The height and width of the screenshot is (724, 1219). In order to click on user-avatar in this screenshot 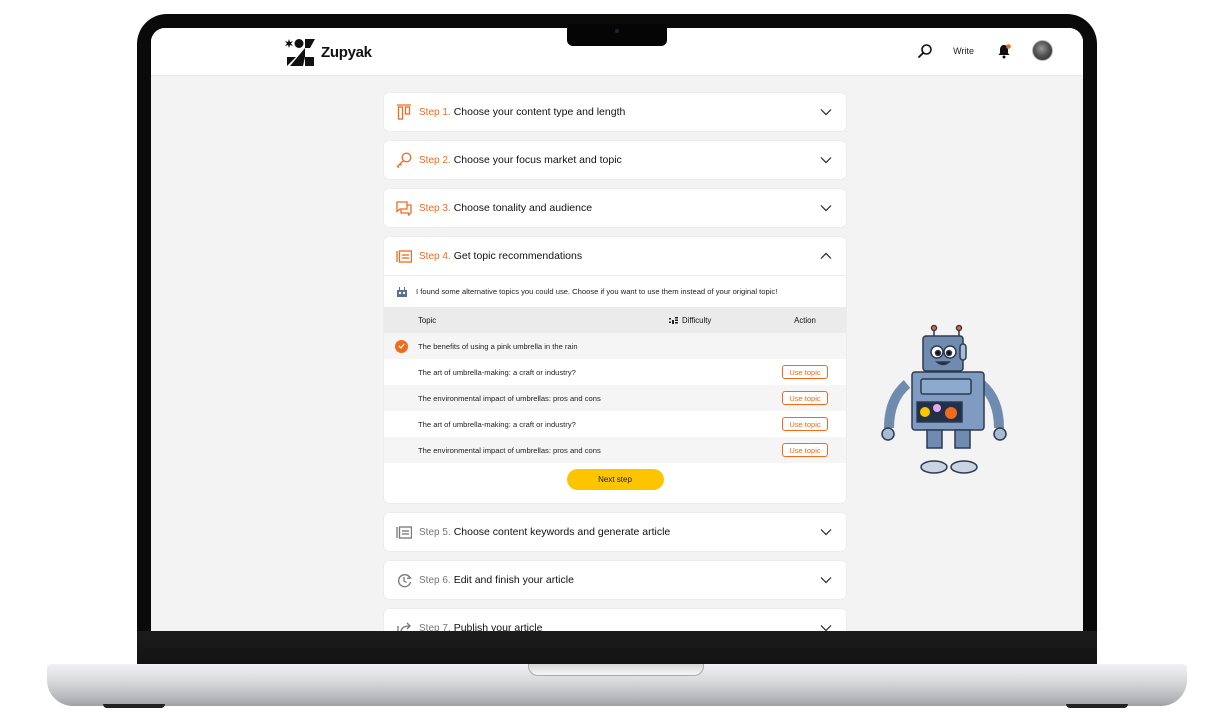, I will do `click(1042, 50)`.